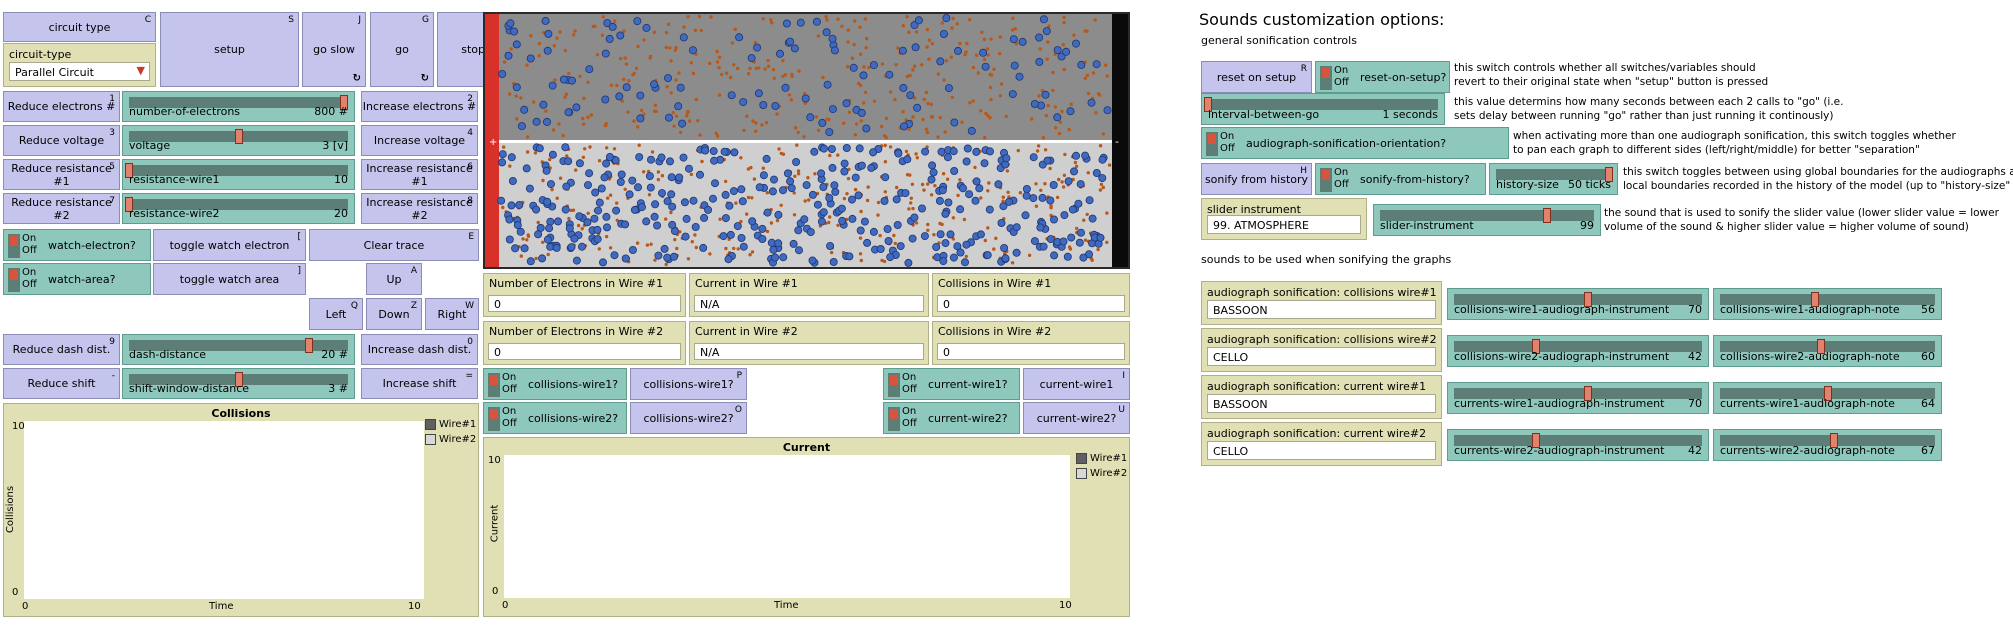 The height and width of the screenshot is (628, 2013). Describe the element at coordinates (1578, 304) in the screenshot. I see `collisions-wire1-instrument-slider: collisions-wire1-audiograph-instrument 70` at that location.